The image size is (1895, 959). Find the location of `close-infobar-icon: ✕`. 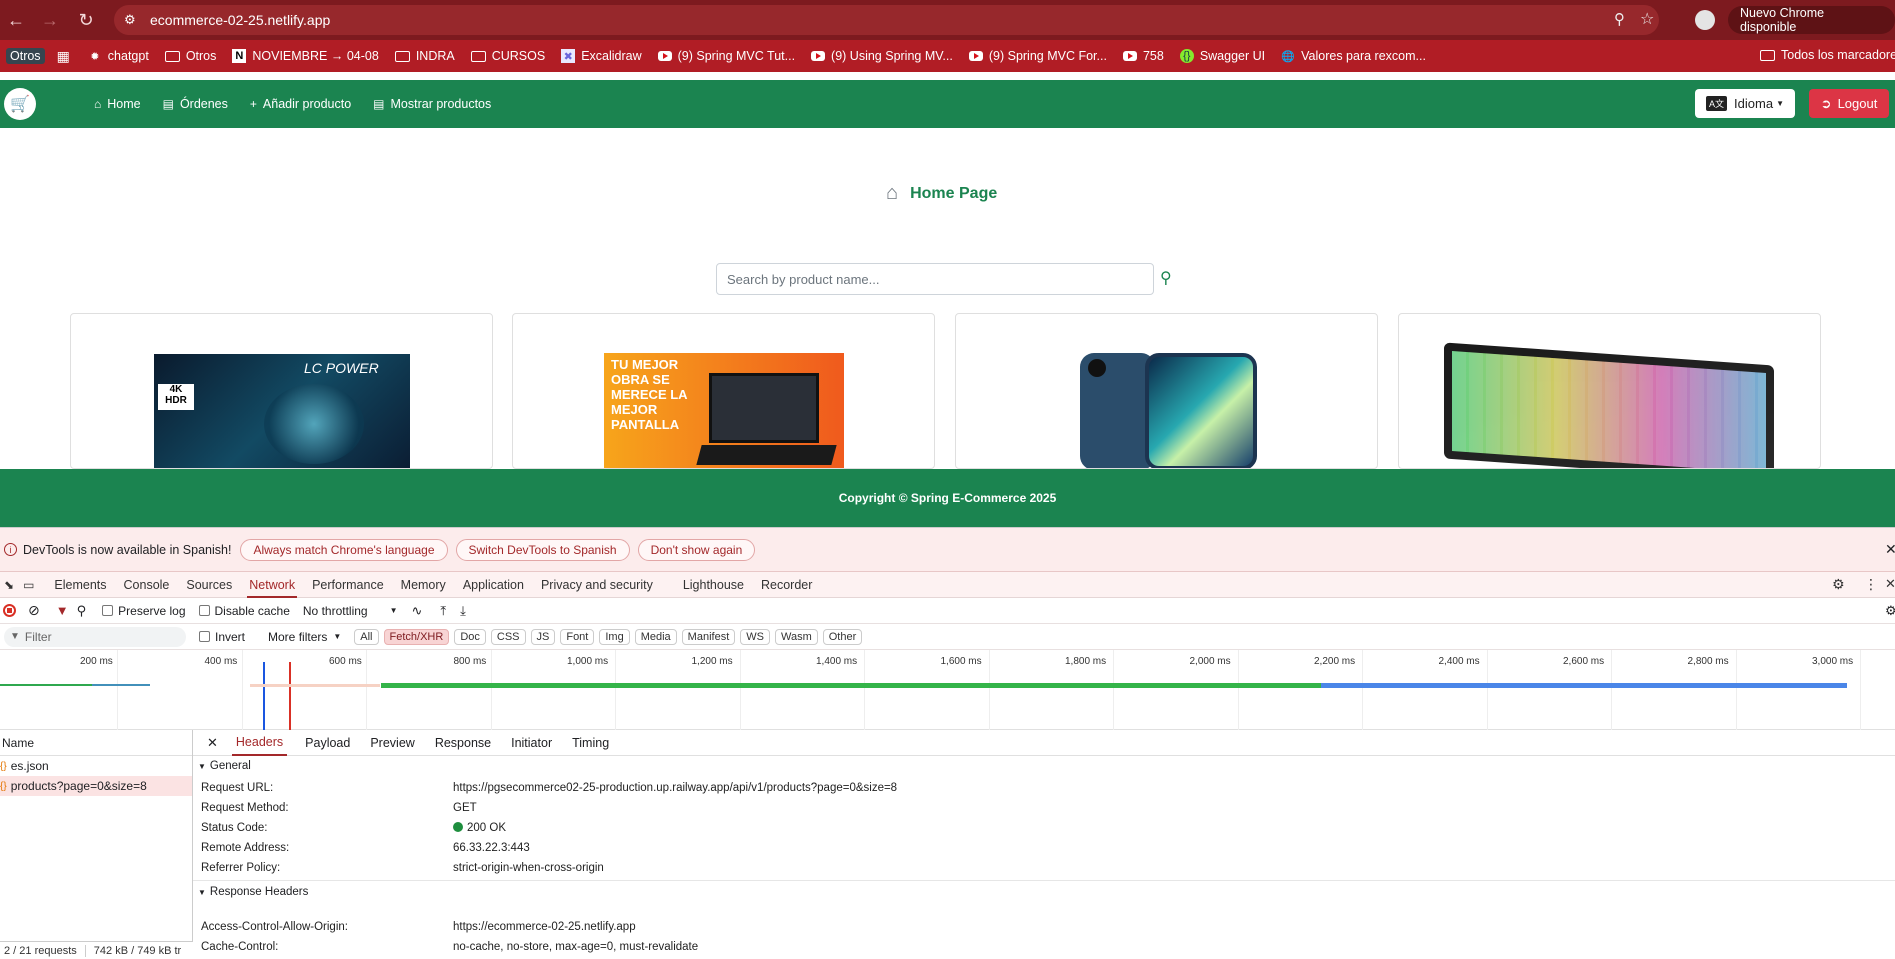

close-infobar-icon: ✕ is located at coordinates (1890, 549).